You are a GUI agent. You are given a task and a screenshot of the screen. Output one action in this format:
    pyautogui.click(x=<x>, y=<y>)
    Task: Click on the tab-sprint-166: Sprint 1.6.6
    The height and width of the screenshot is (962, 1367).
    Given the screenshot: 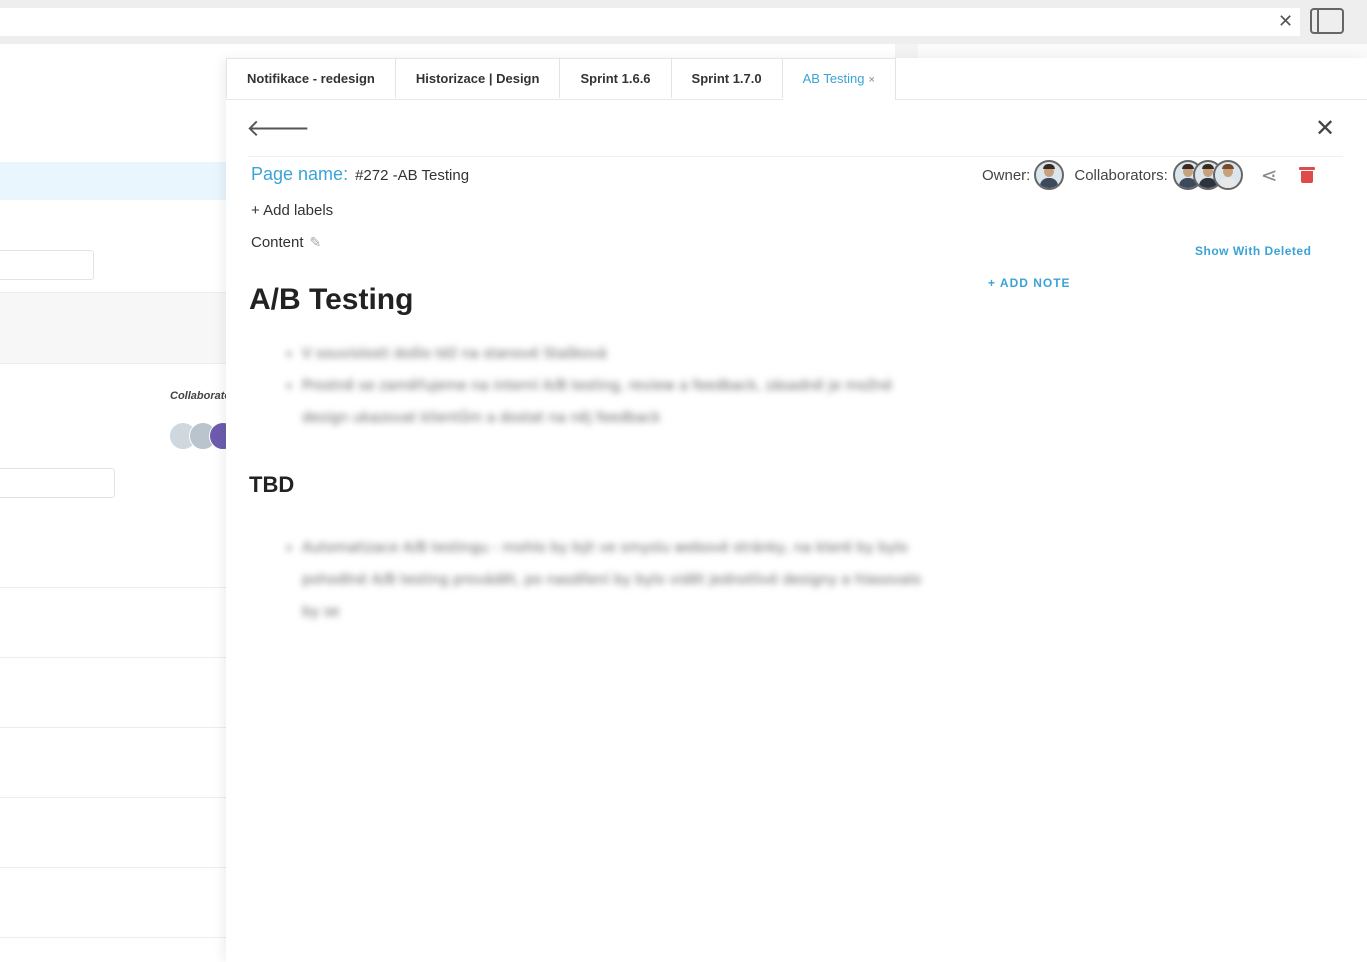 What is the action you would take?
    pyautogui.click(x=616, y=78)
    